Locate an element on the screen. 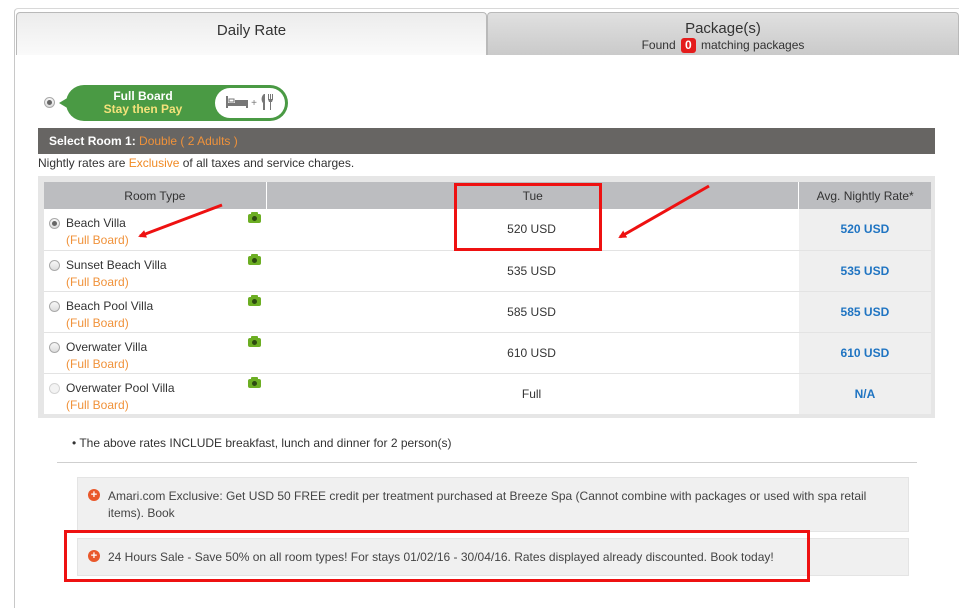 Image resolution: width=959 pixels, height=608 pixels. board-option-radio is located at coordinates (49, 102).